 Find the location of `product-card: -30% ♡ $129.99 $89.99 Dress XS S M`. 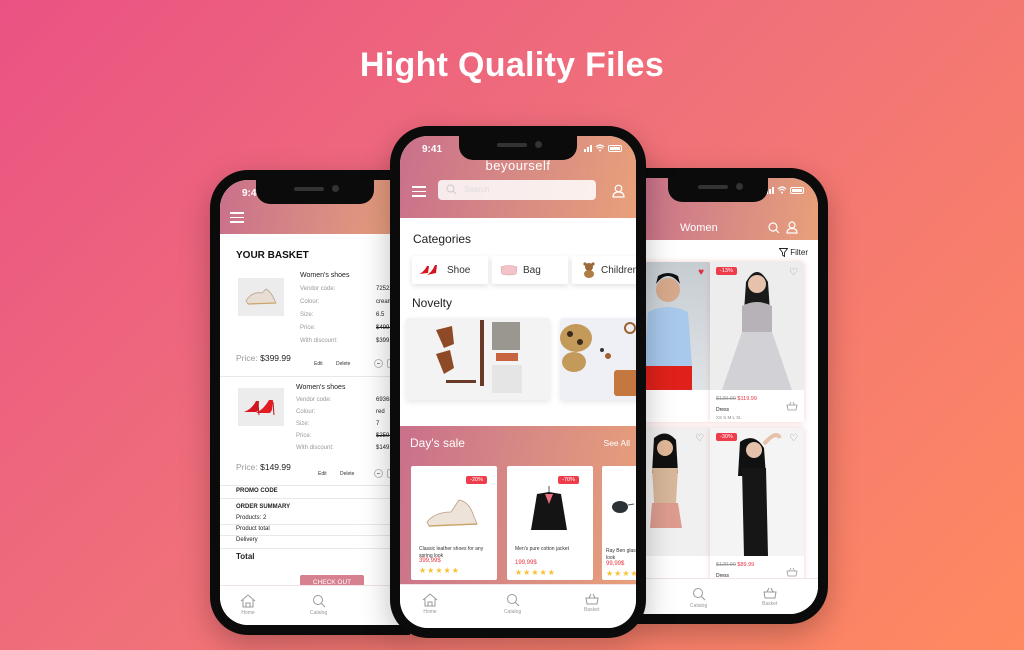

product-card: -30% ♡ $129.99 $89.99 Dress XS S M is located at coordinates (757, 508).